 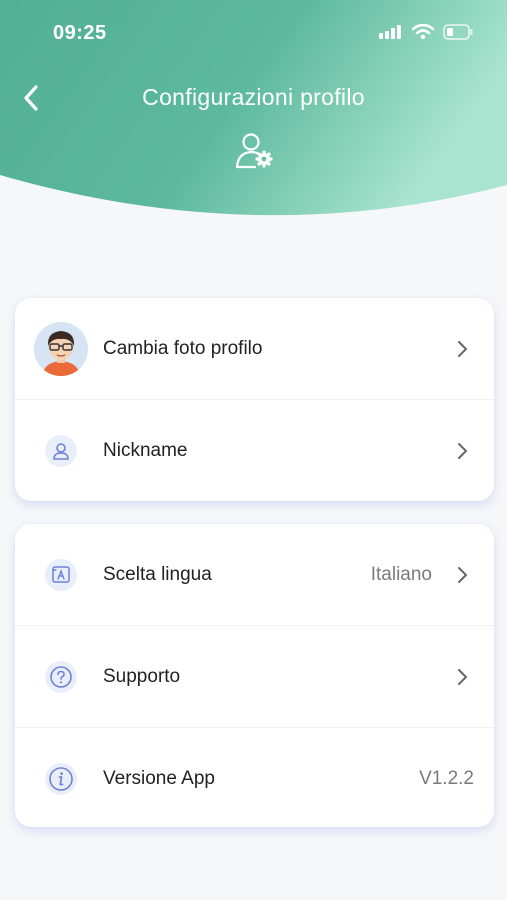 I want to click on user-icon, so click(x=61, y=450).